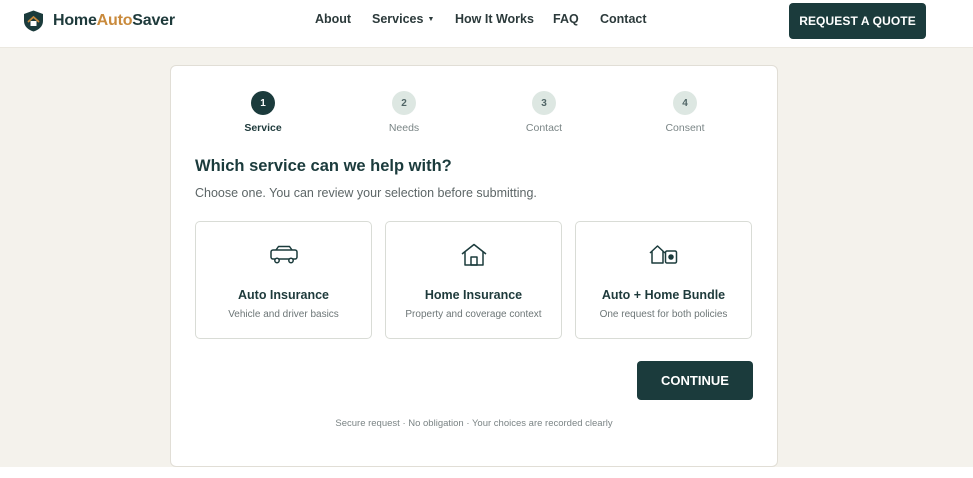 The image size is (973, 478). Describe the element at coordinates (685, 103) in the screenshot. I see `step-number: 4` at that location.